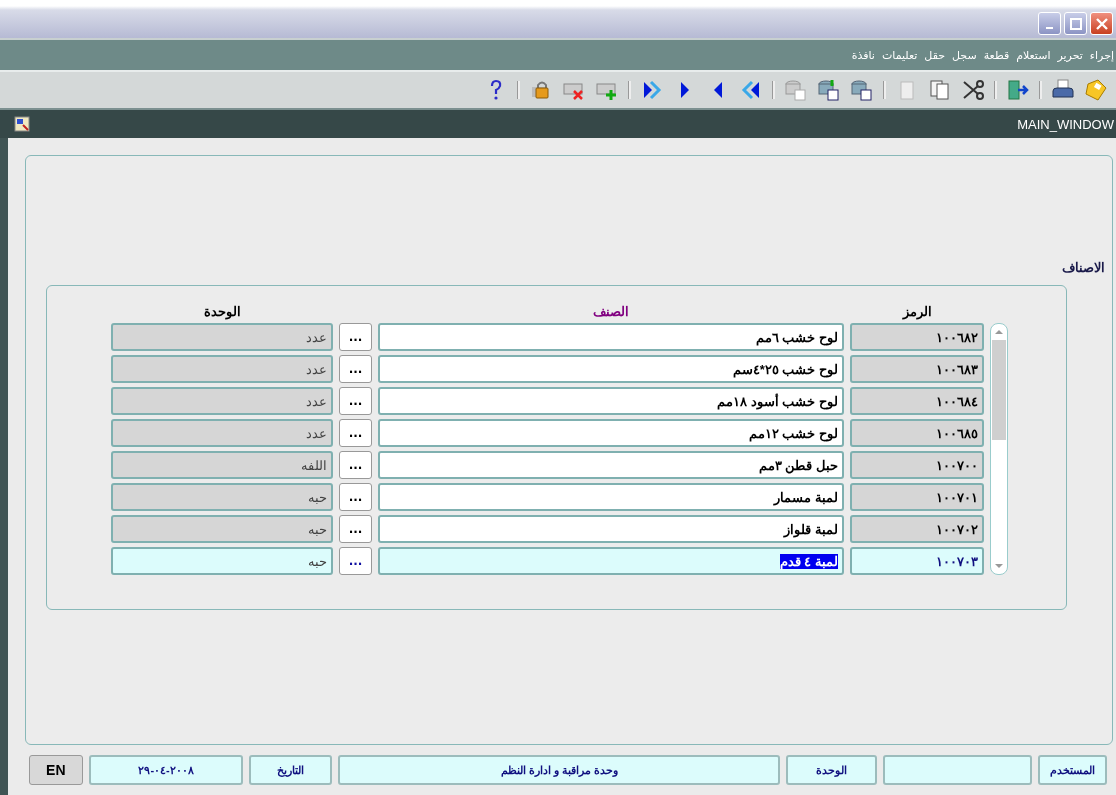  Describe the element at coordinates (290, 770) in the screenshot. I see `status-field: التاريخ` at that location.